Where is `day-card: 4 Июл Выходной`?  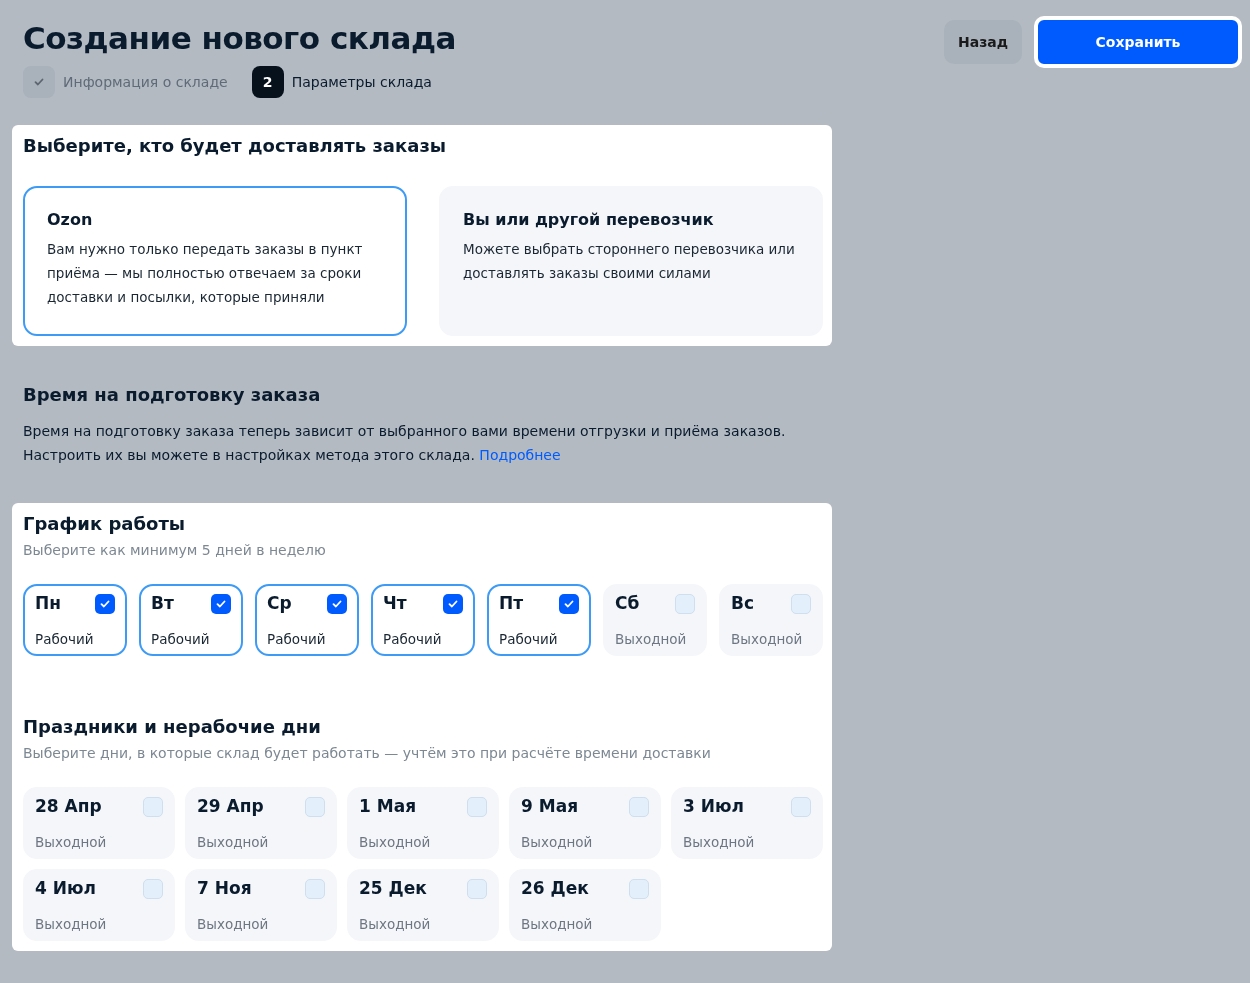
day-card: 4 Июл Выходной is located at coordinates (99, 905).